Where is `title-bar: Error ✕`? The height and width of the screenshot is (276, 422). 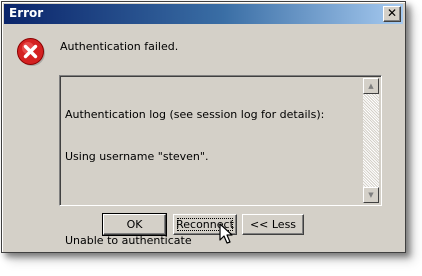
title-bar: Error ✕ is located at coordinates (203, 14).